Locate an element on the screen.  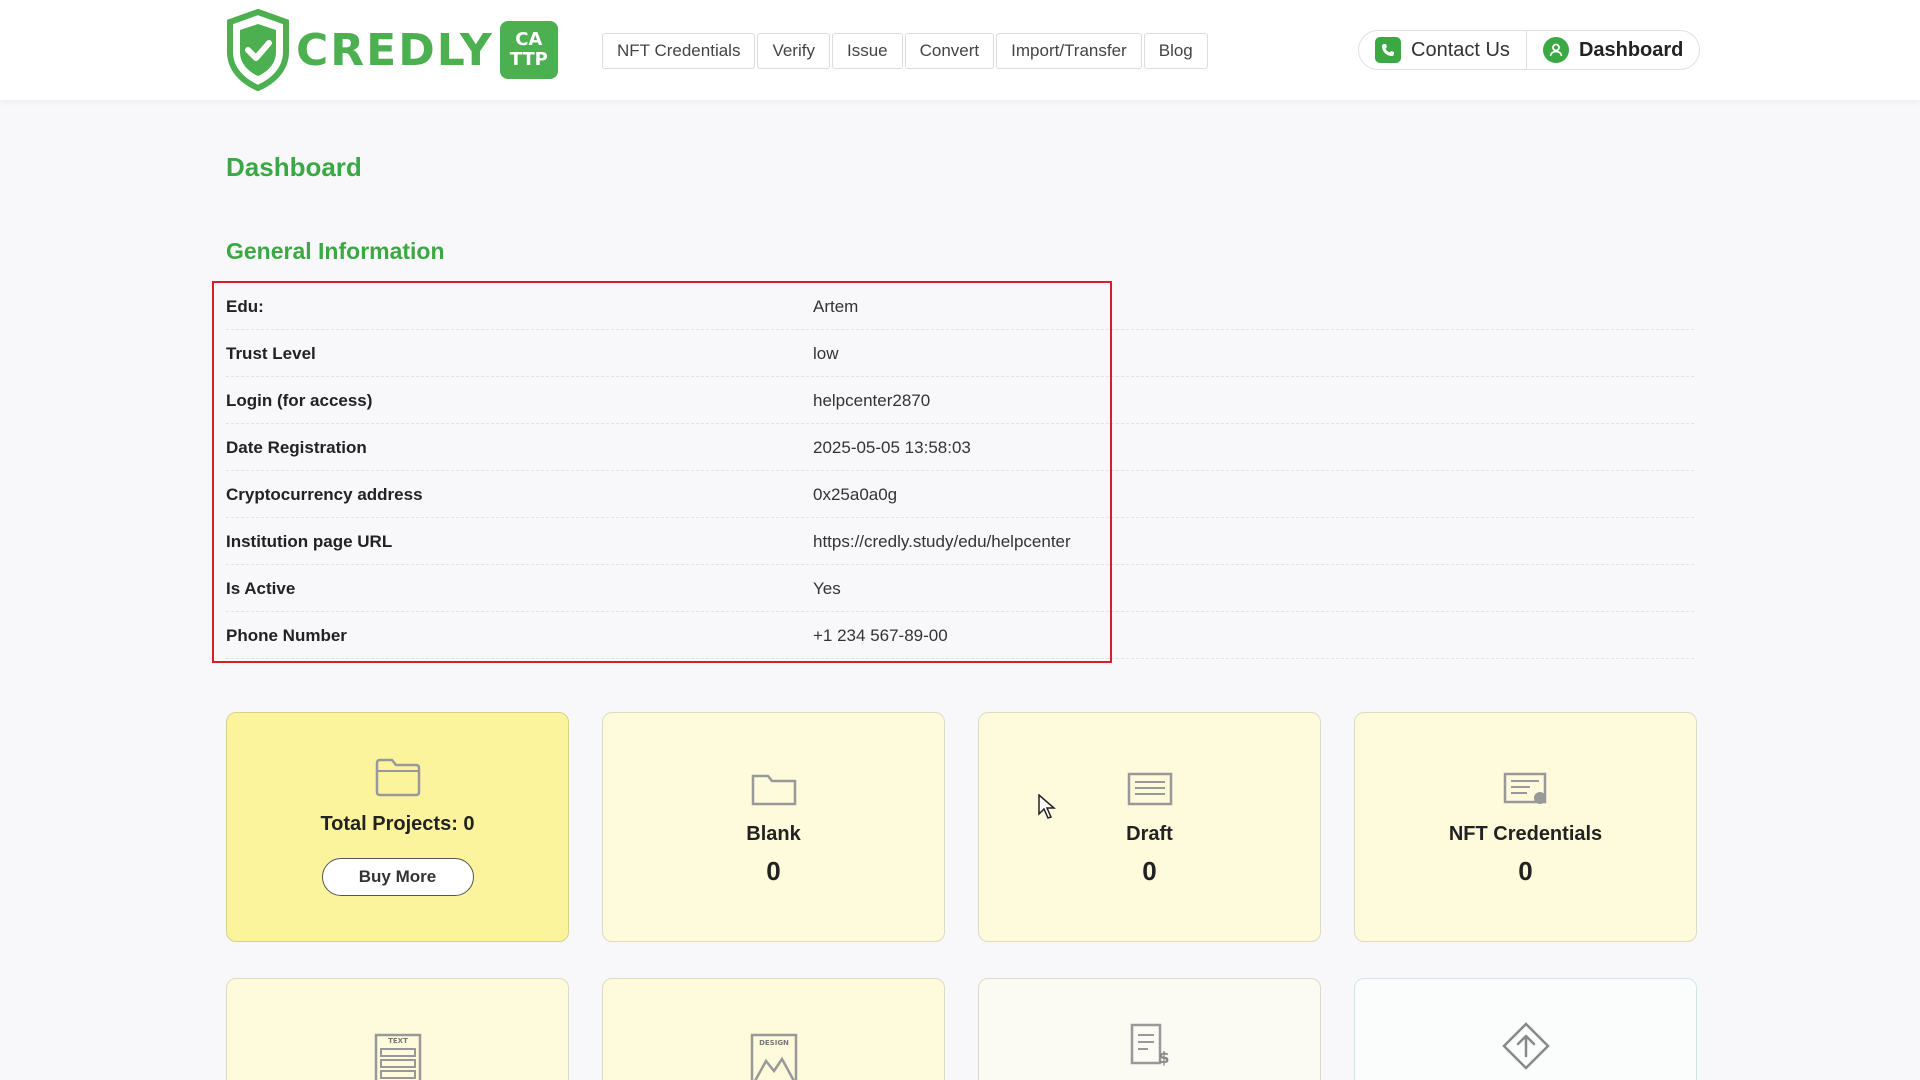
info-value: https://credly.study/edu/helpcenter is located at coordinates (942, 542).